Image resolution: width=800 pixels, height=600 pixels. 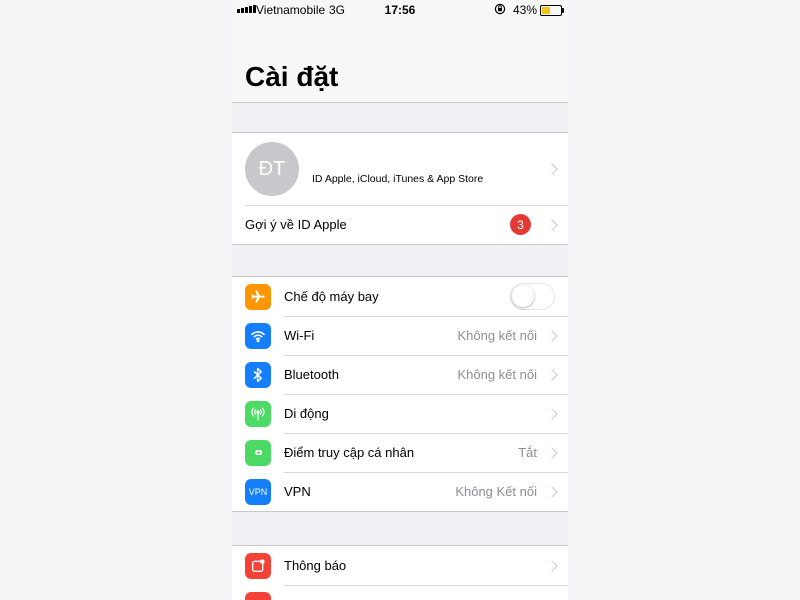 What do you see at coordinates (292, 76) in the screenshot?
I see `page-title: Cài đặt` at bounding box center [292, 76].